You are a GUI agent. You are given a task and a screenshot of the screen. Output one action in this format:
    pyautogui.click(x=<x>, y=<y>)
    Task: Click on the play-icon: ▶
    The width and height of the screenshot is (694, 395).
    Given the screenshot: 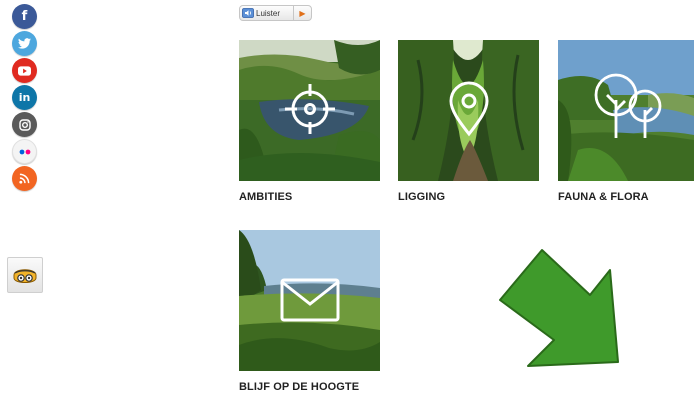 What is the action you would take?
    pyautogui.click(x=302, y=13)
    